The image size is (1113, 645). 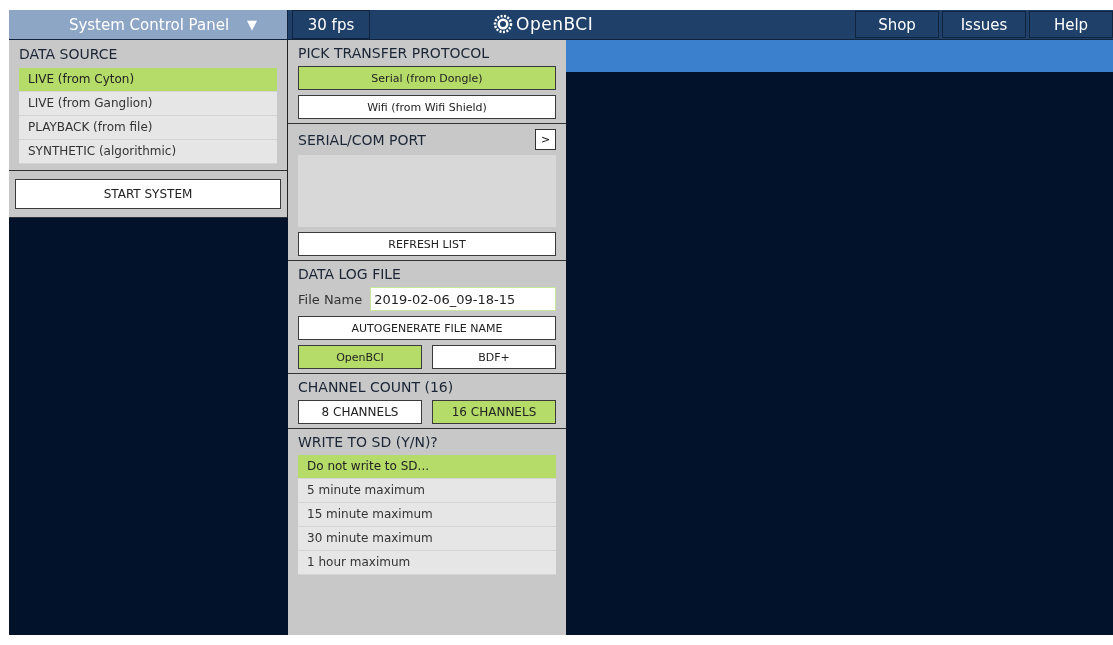 What do you see at coordinates (427, 328) in the screenshot?
I see `autogenerate-button: AUTOGENERATE FILE NAME` at bounding box center [427, 328].